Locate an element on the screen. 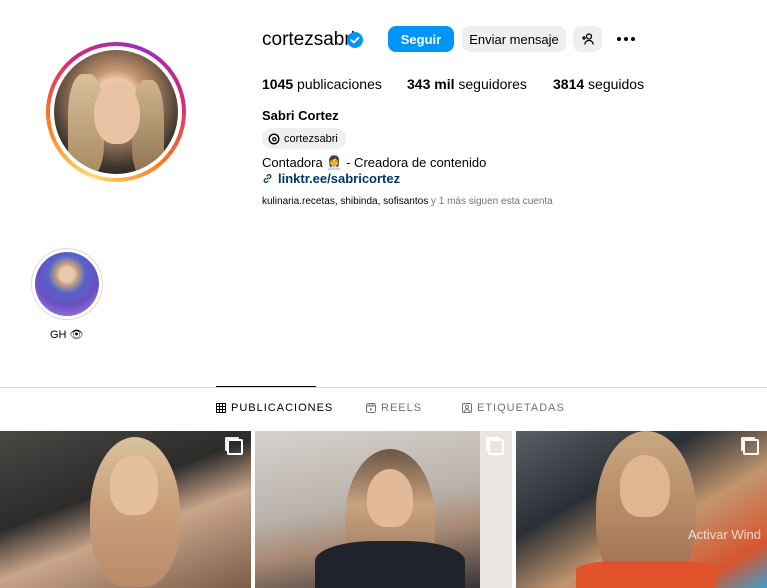 This screenshot has width=767, height=588. avatar-photo is located at coordinates (116, 112).